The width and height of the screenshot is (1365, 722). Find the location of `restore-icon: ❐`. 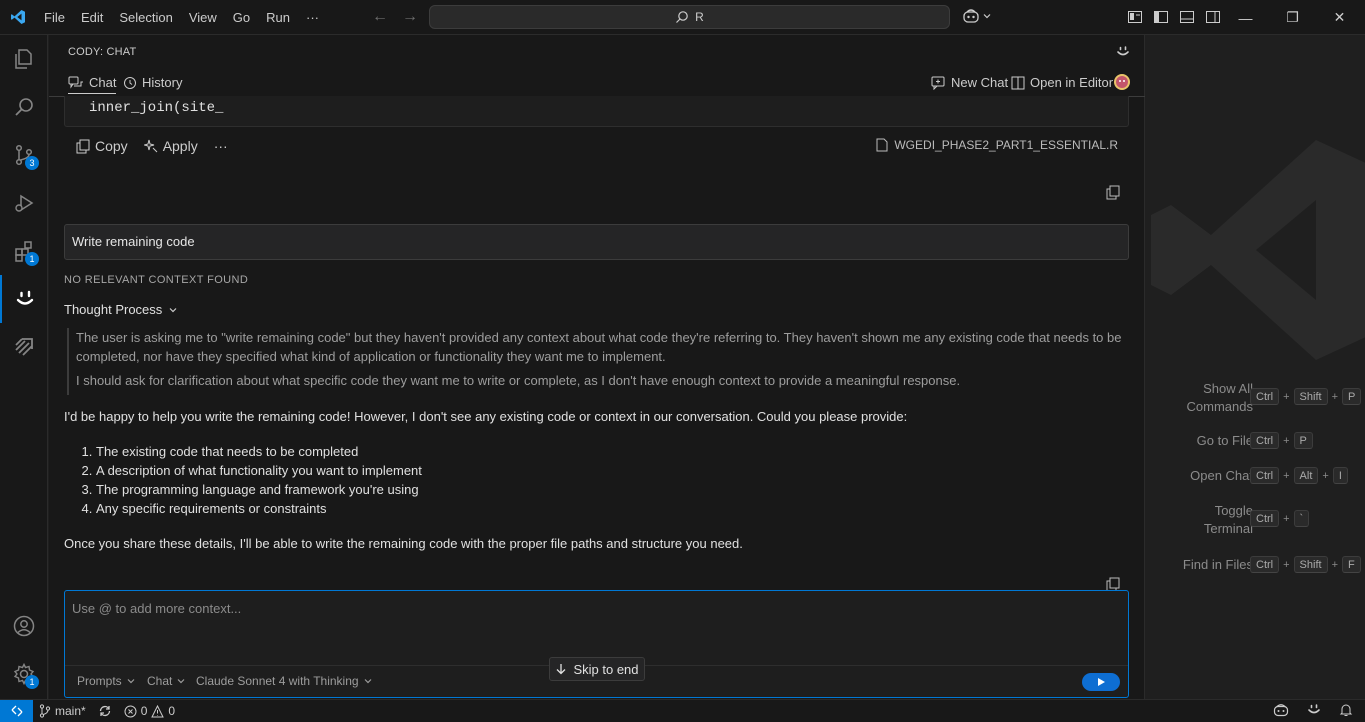

restore-icon: ❐ is located at coordinates (1292, 17).